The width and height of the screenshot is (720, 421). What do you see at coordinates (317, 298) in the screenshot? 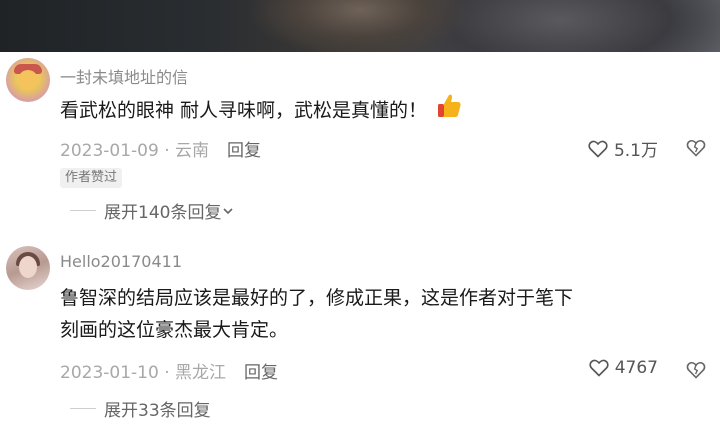
I see `comment-text-line-1: 鲁智深的结局应该是最好的了，修成正果，这是作者对于笔下` at bounding box center [317, 298].